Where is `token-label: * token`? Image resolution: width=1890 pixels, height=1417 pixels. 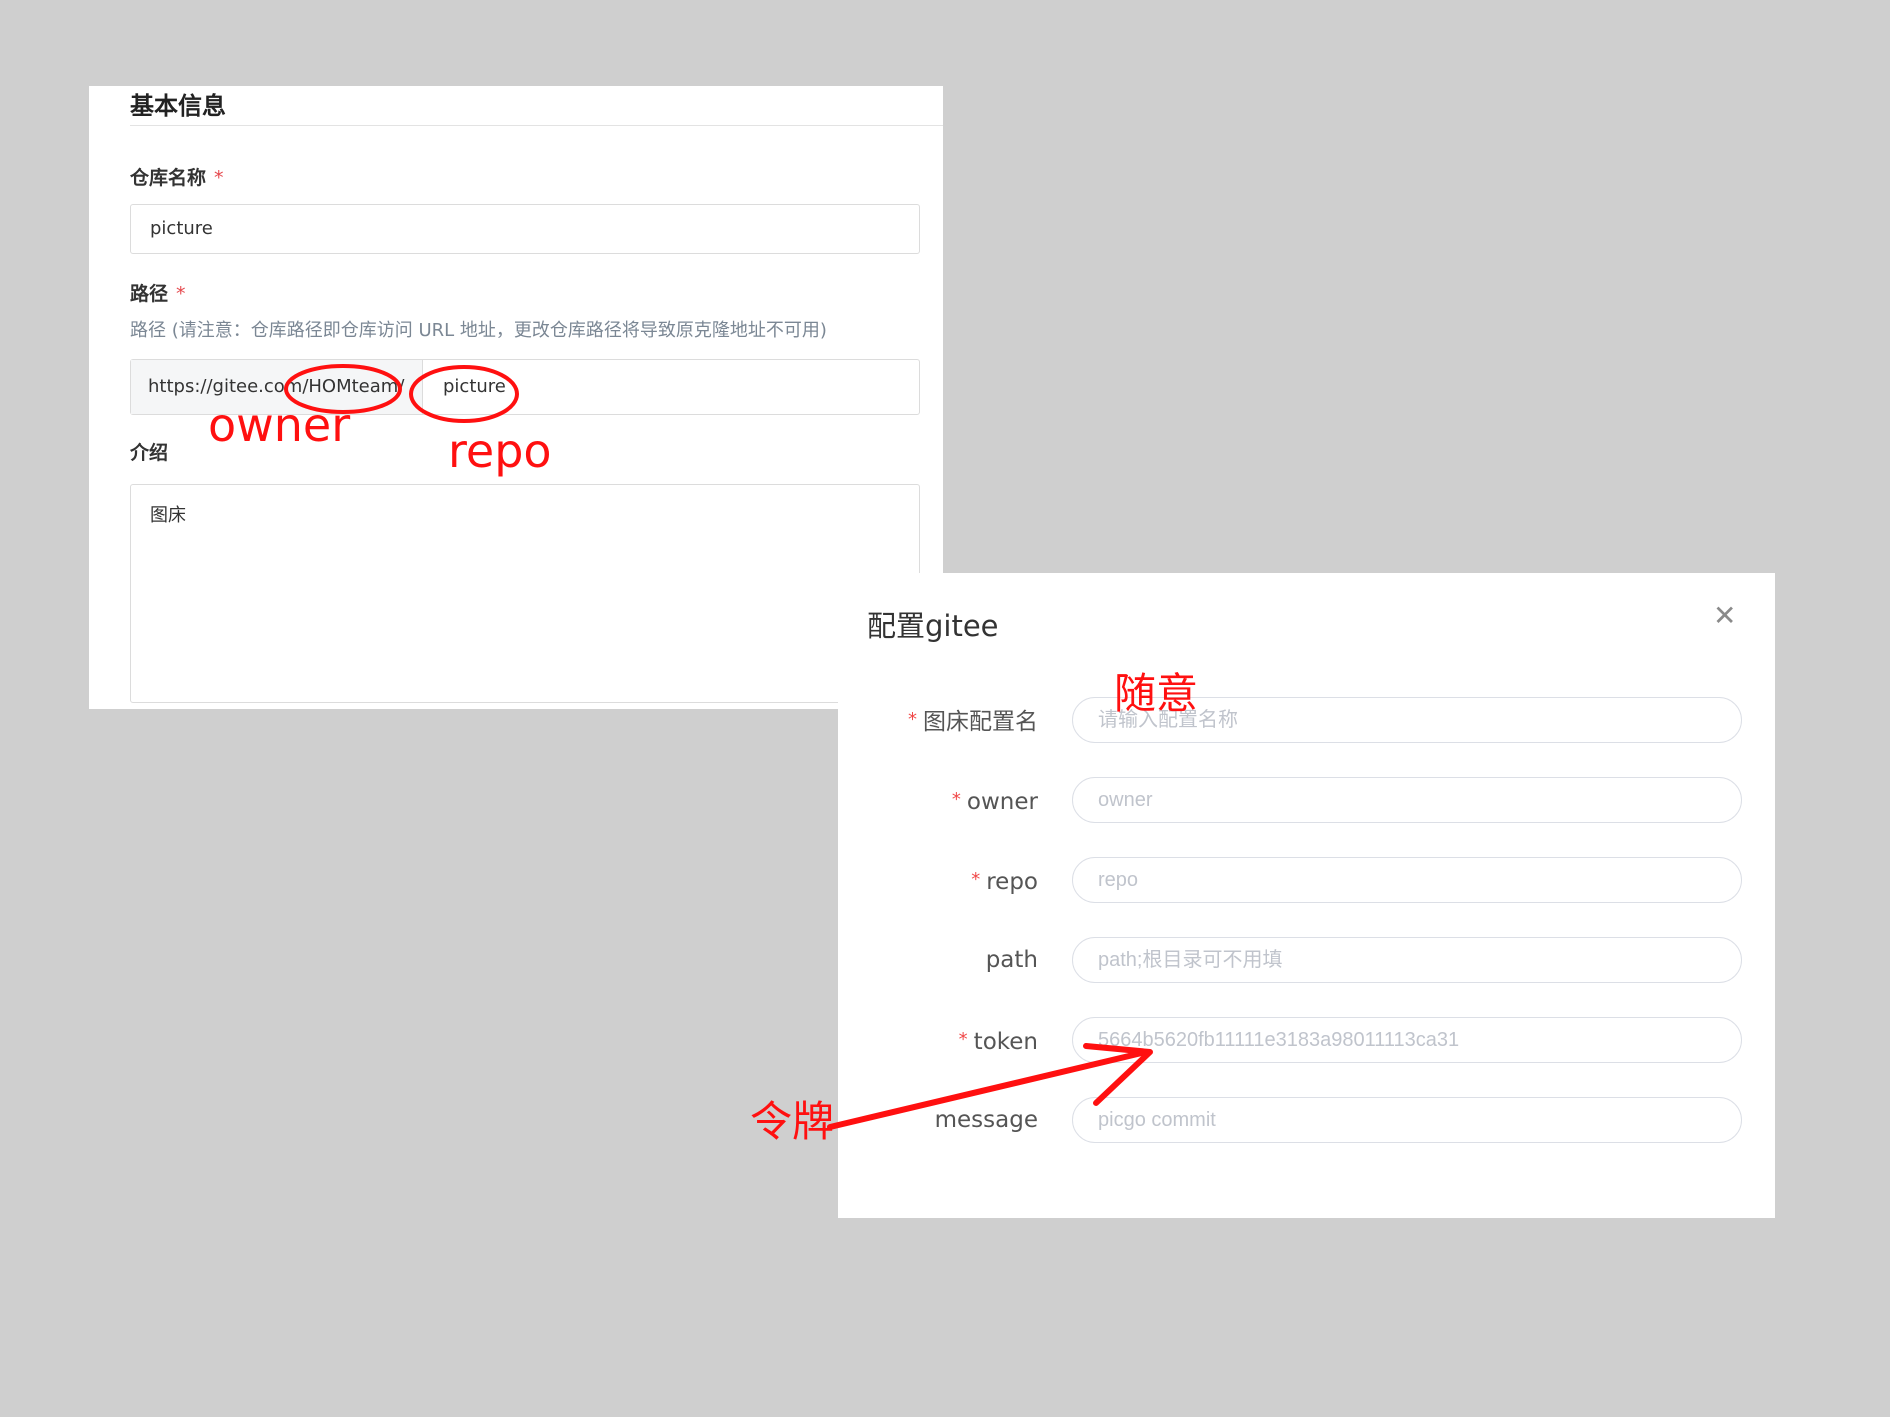
token-label: * token is located at coordinates (998, 1041).